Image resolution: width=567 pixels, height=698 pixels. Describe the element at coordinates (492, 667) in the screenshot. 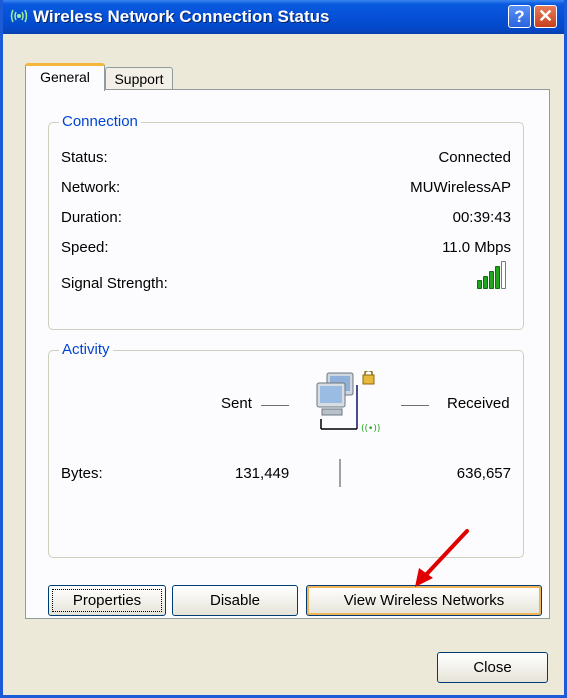

I see `close-button: Close` at that location.